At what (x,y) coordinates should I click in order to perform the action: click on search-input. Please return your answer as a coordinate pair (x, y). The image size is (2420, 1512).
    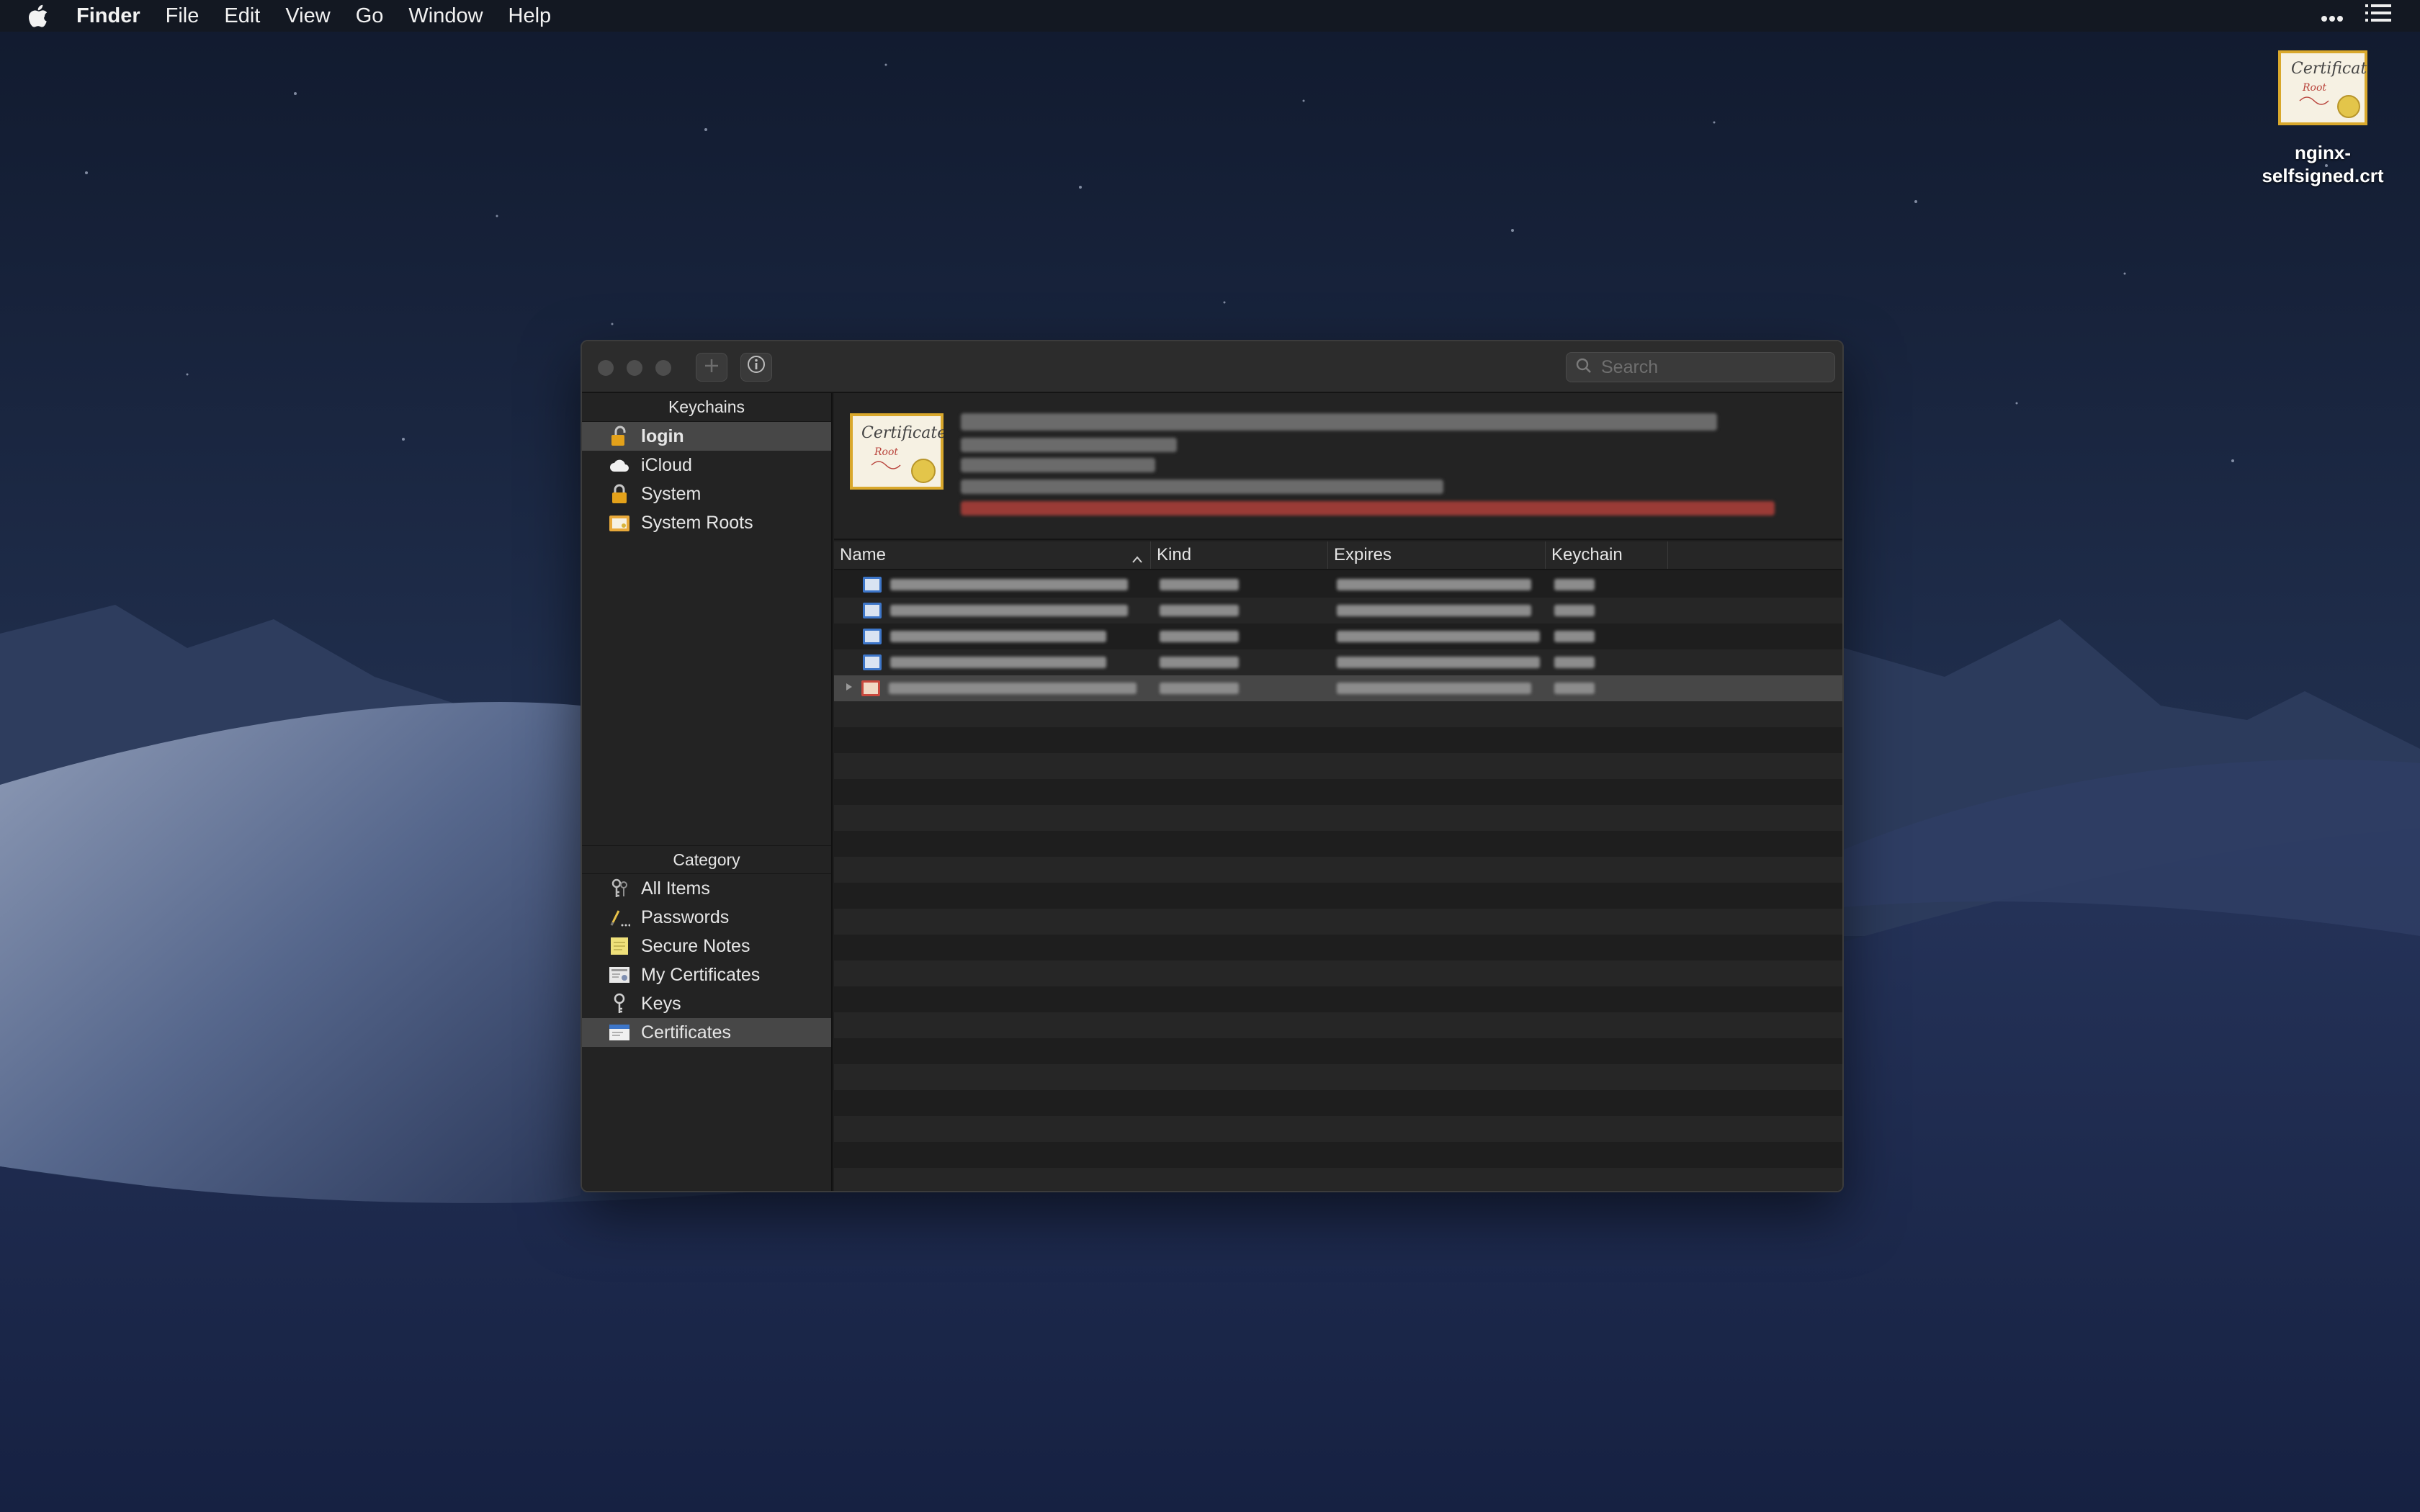
    Looking at the image, I should click on (1709, 367).